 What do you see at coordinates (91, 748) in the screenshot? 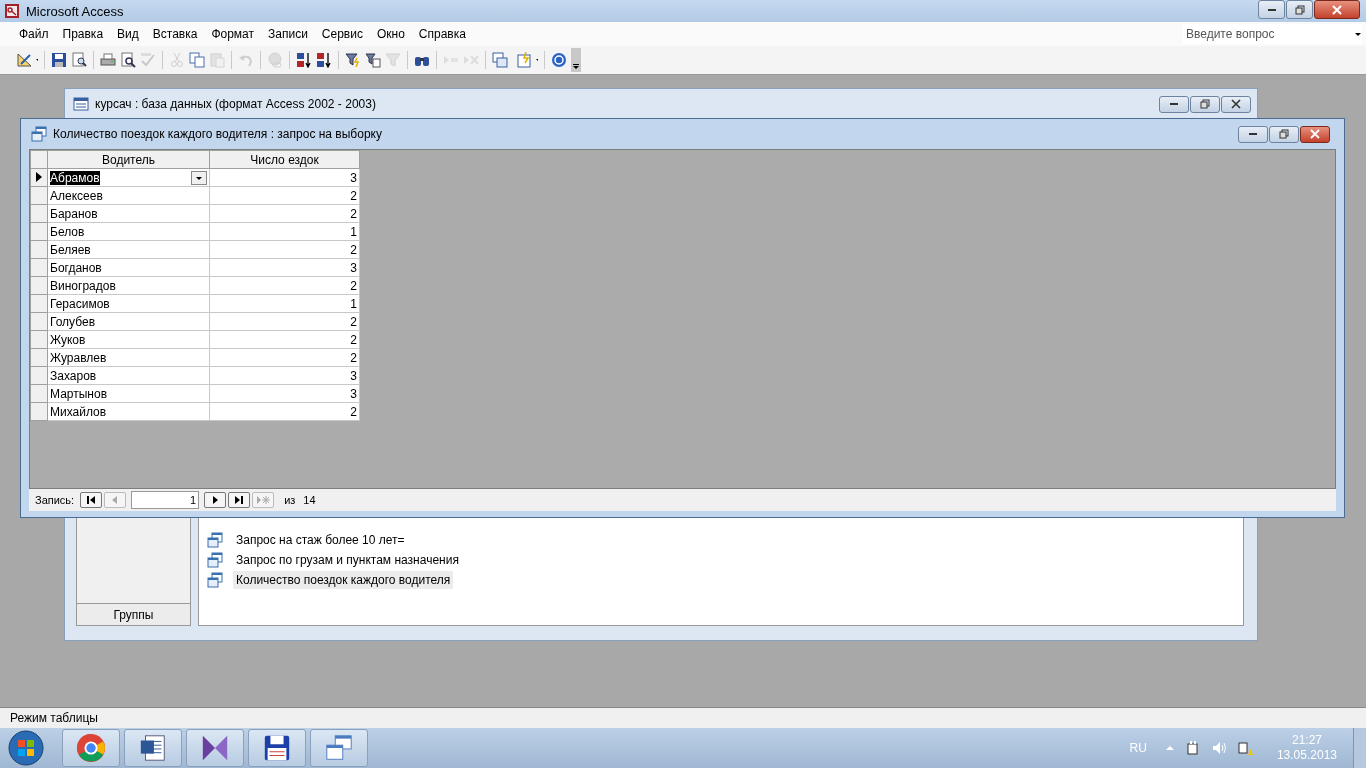
I see `browser-icon` at bounding box center [91, 748].